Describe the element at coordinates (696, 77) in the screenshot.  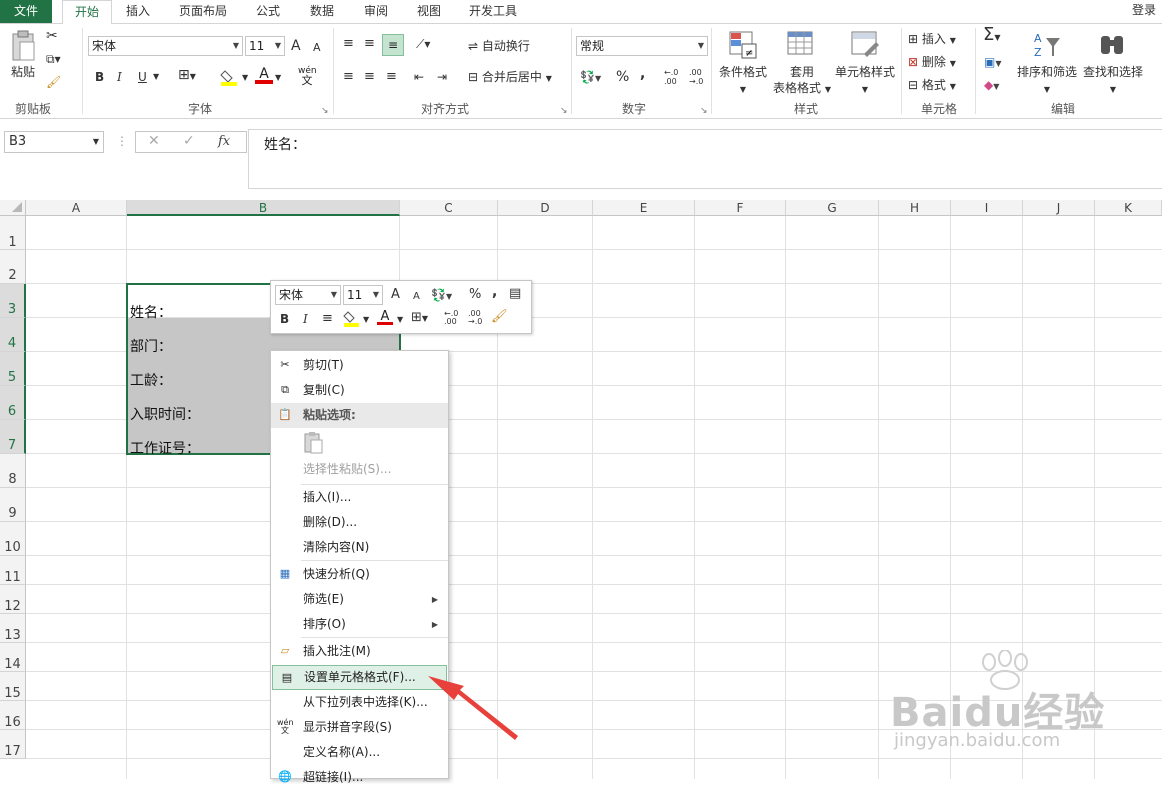
I see `decrease-decimal-button: .00 →.0` at that location.